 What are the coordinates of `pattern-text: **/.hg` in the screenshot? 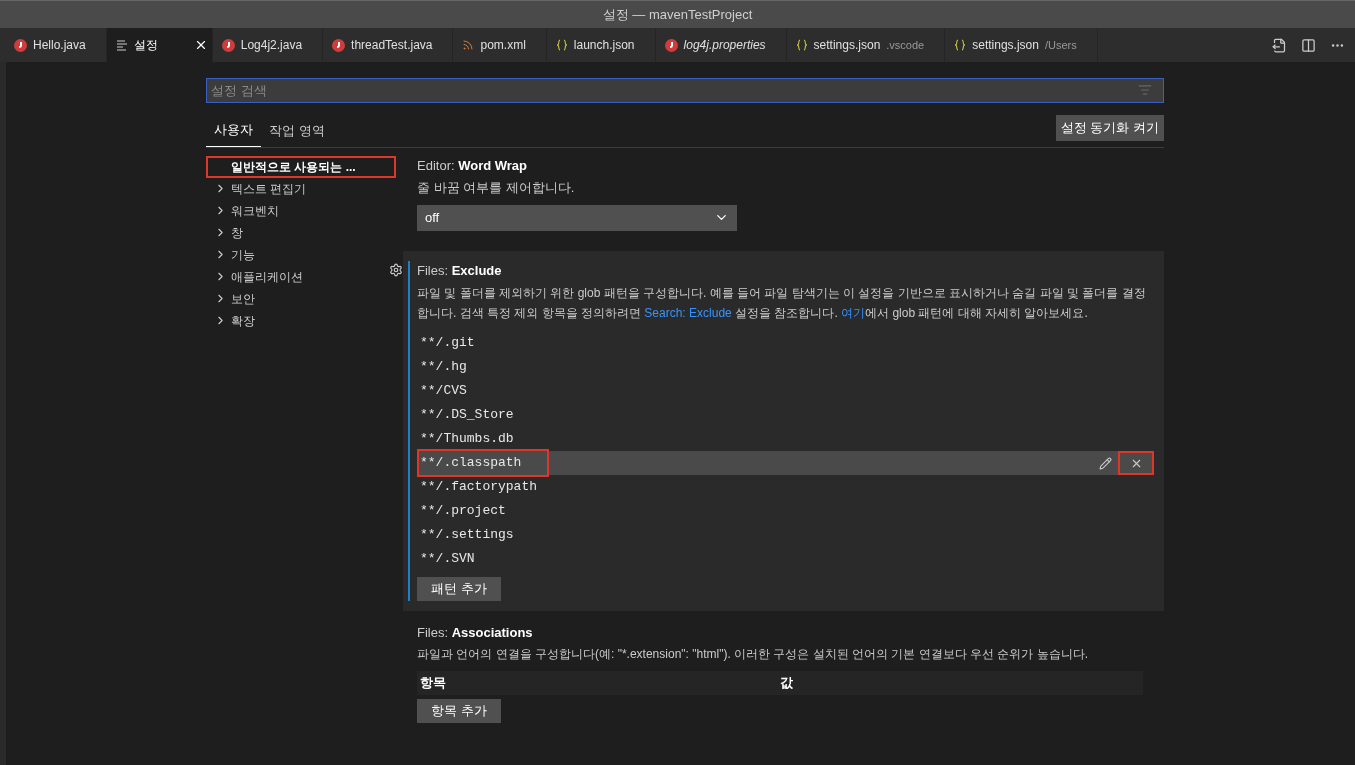 It's located at (443, 367).